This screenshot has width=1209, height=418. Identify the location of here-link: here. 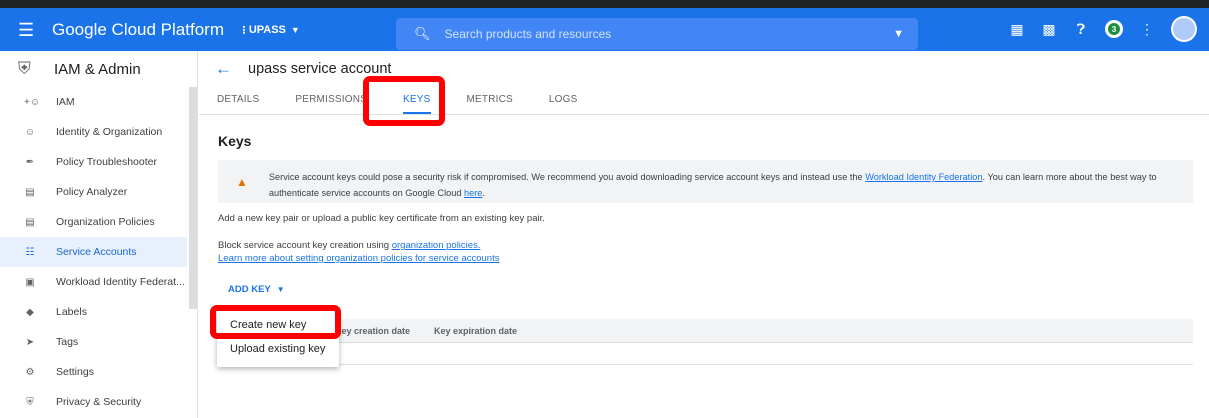
(473, 193).